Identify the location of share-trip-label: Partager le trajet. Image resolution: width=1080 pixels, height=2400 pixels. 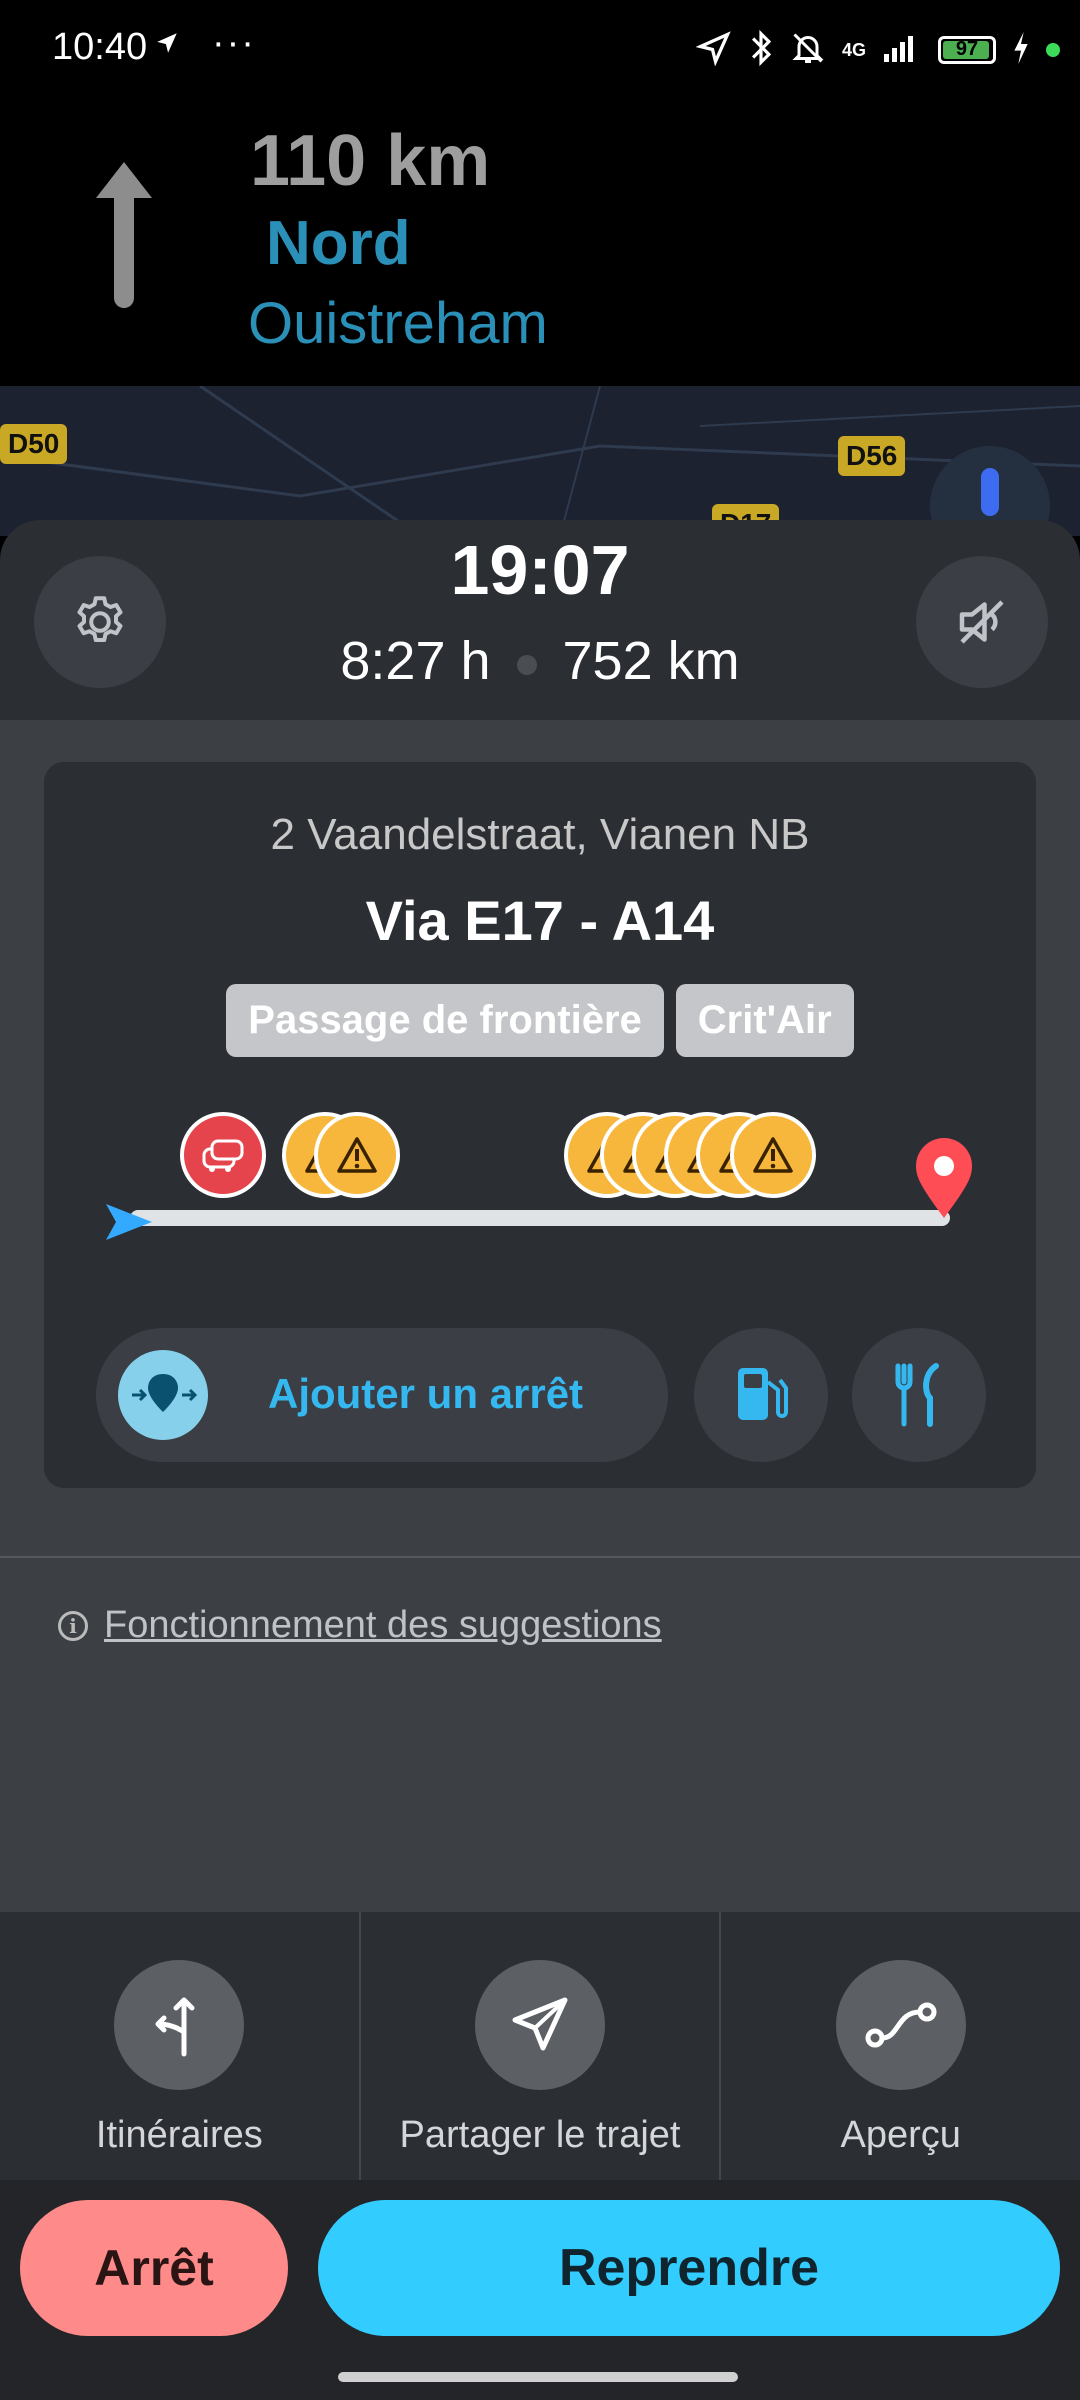
(540, 2135).